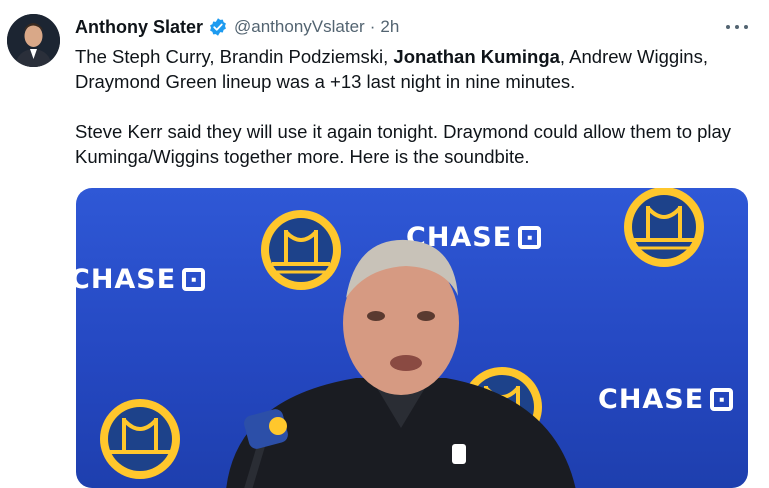  I want to click on verified-badge-icon, so click(218, 27).